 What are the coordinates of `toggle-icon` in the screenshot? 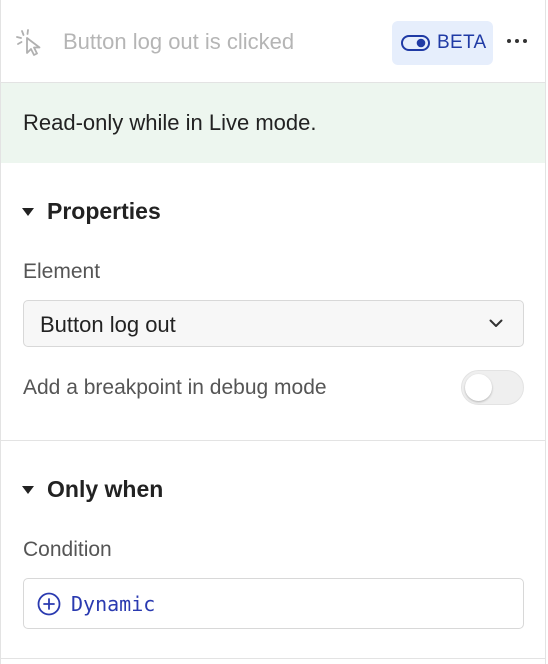 It's located at (415, 43).